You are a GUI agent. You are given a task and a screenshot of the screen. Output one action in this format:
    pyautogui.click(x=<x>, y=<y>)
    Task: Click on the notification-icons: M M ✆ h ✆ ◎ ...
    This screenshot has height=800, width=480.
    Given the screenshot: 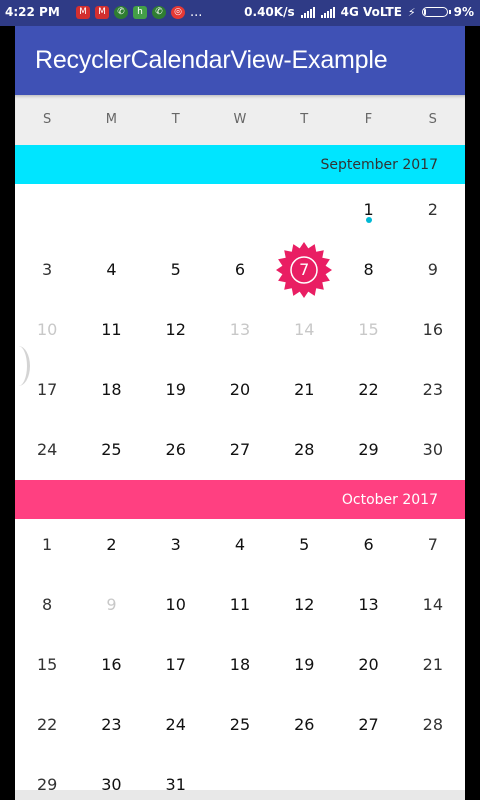 What is the action you would take?
    pyautogui.click(x=139, y=12)
    